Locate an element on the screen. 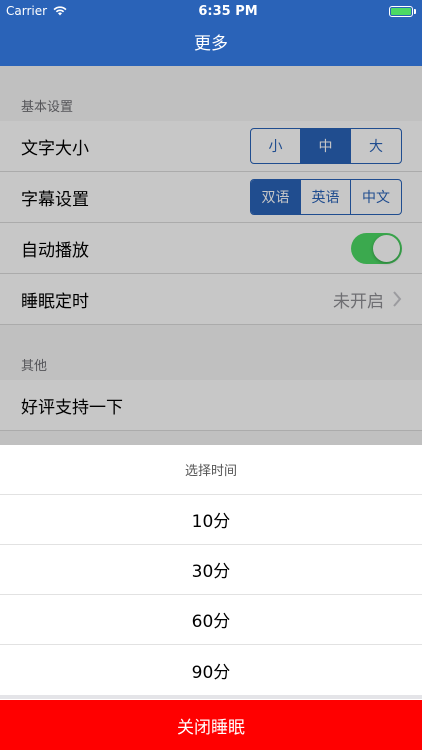 Image resolution: width=422 pixels, height=750 pixels. autoplay-toggle is located at coordinates (376, 248).